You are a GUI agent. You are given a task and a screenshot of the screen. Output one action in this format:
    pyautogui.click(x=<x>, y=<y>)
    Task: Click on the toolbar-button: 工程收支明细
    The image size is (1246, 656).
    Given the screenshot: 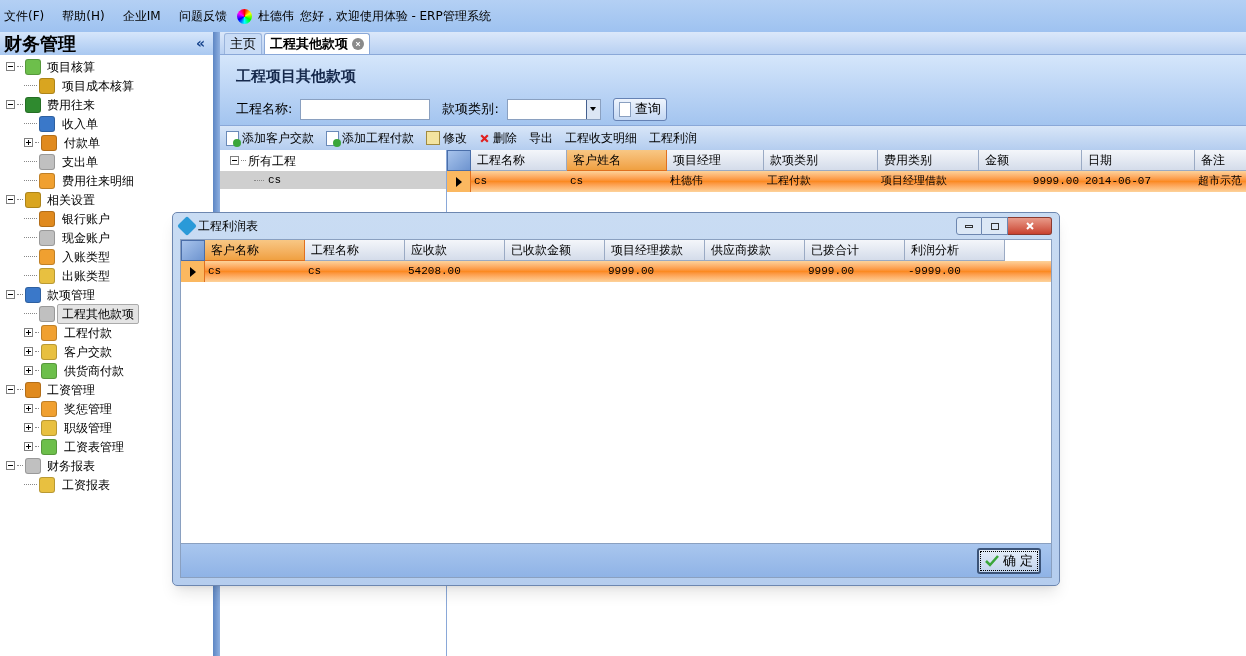 What is the action you would take?
    pyautogui.click(x=601, y=138)
    